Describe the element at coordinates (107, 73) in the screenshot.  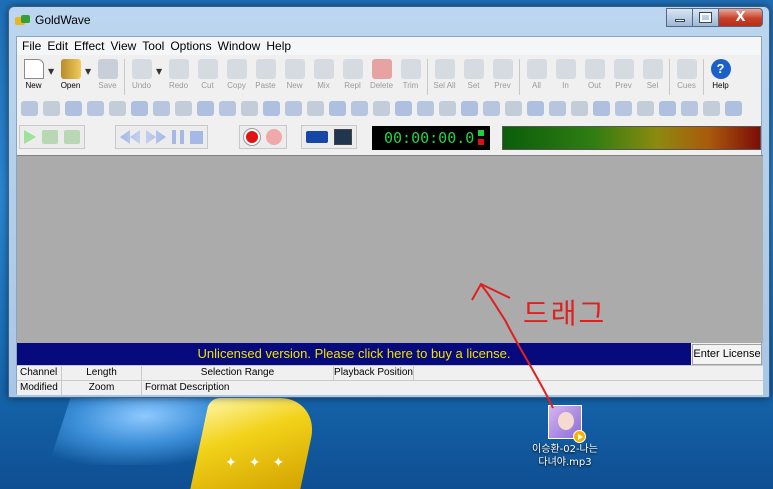
I see `save-button: Save` at that location.